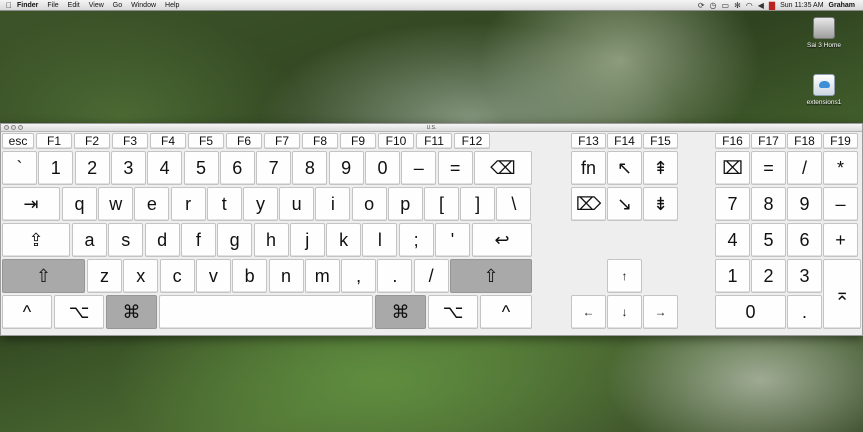 Image resolution: width=863 pixels, height=432 pixels. Describe the element at coordinates (213, 276) in the screenshot. I see `key-v: v` at that location.